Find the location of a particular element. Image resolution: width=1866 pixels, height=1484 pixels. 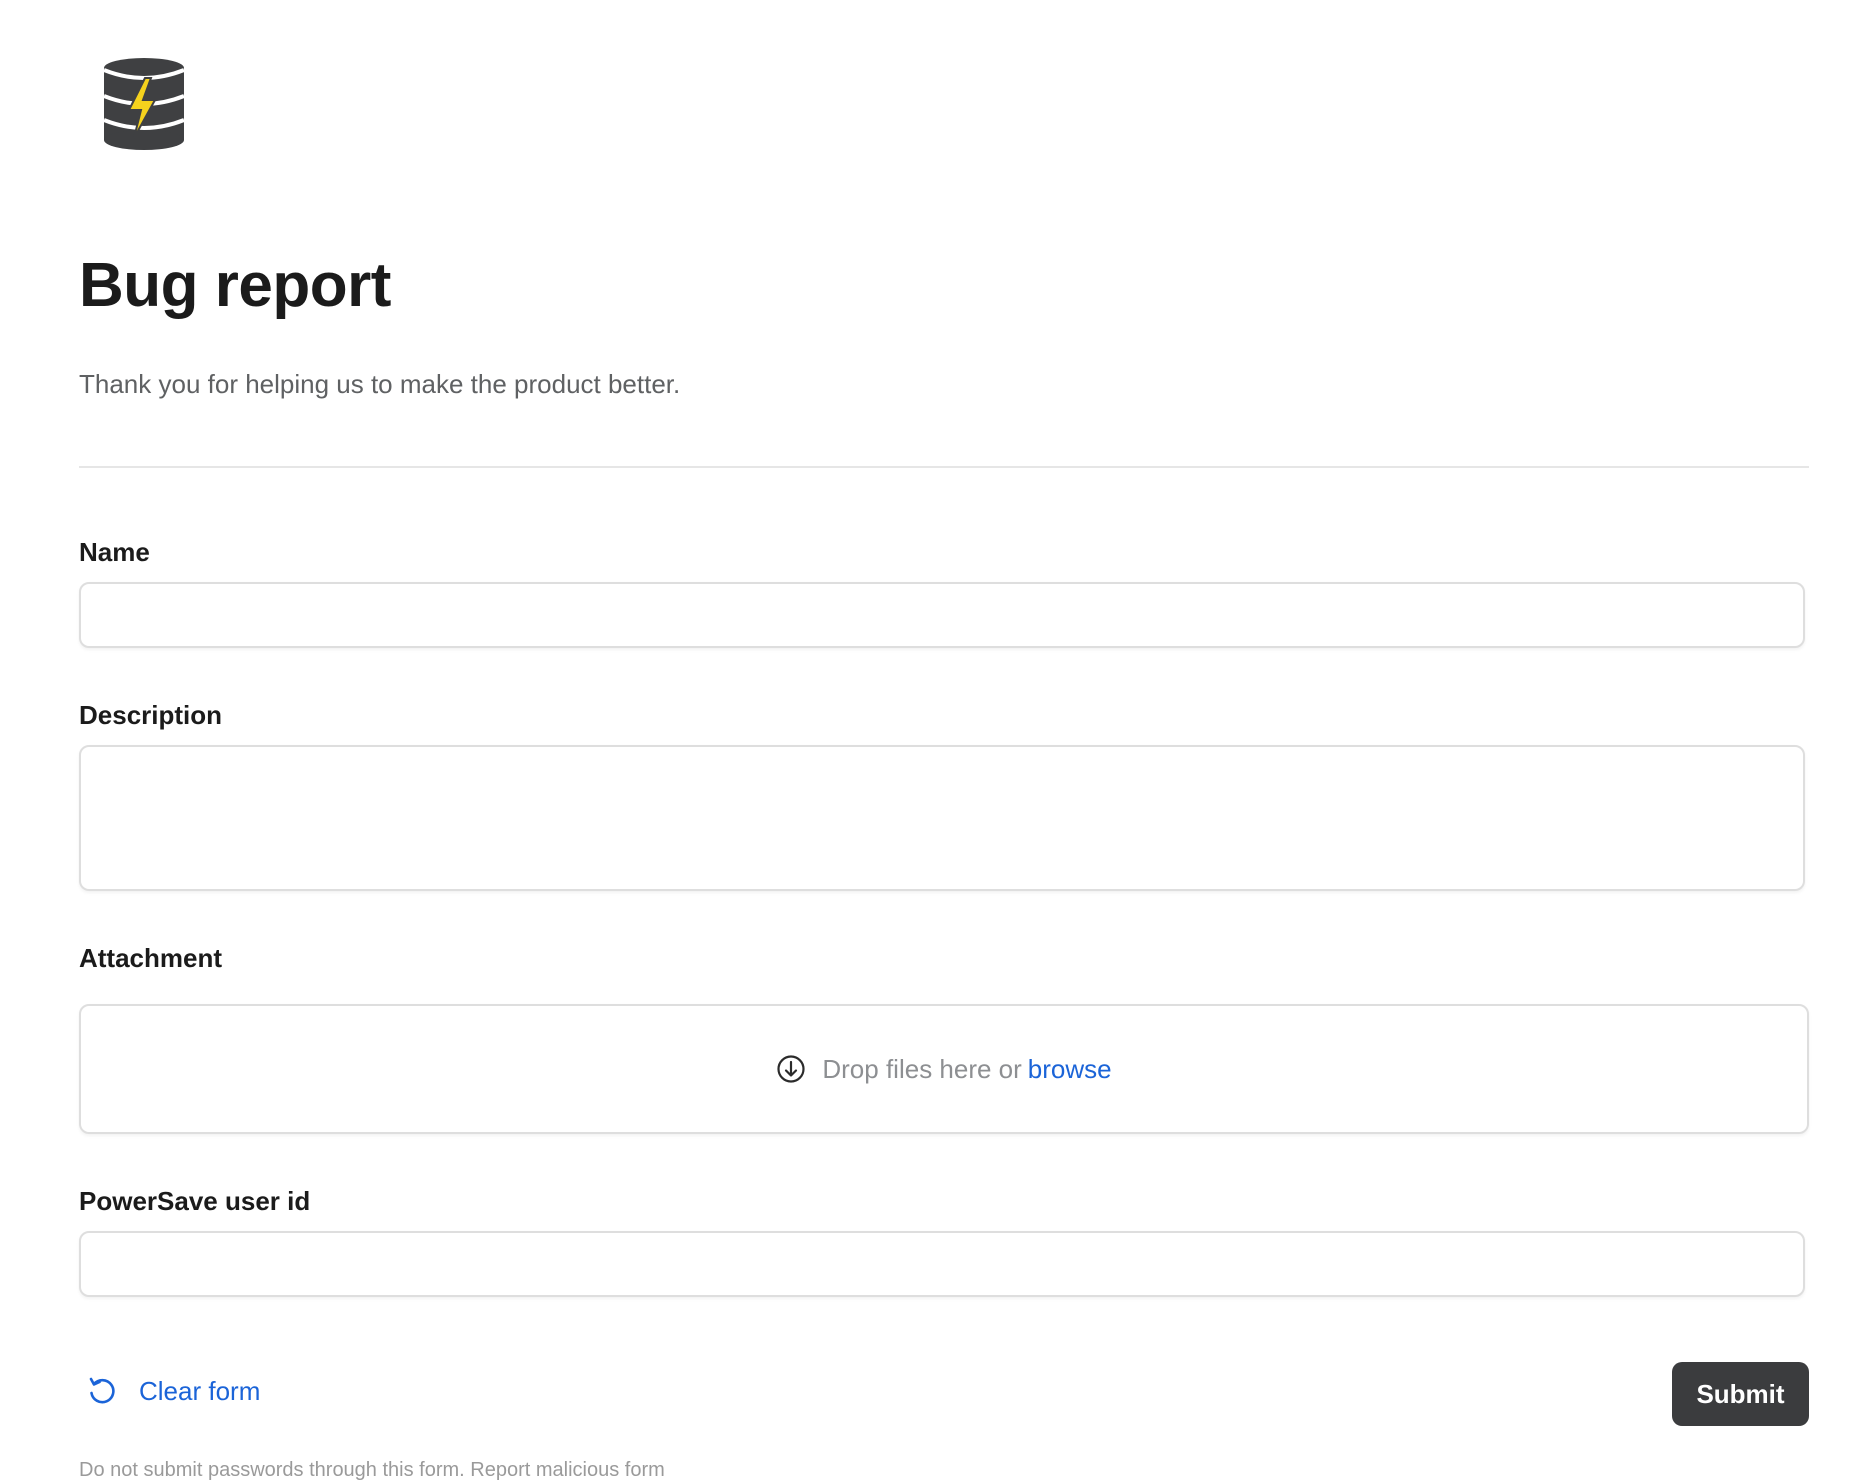

name-input is located at coordinates (942, 615).